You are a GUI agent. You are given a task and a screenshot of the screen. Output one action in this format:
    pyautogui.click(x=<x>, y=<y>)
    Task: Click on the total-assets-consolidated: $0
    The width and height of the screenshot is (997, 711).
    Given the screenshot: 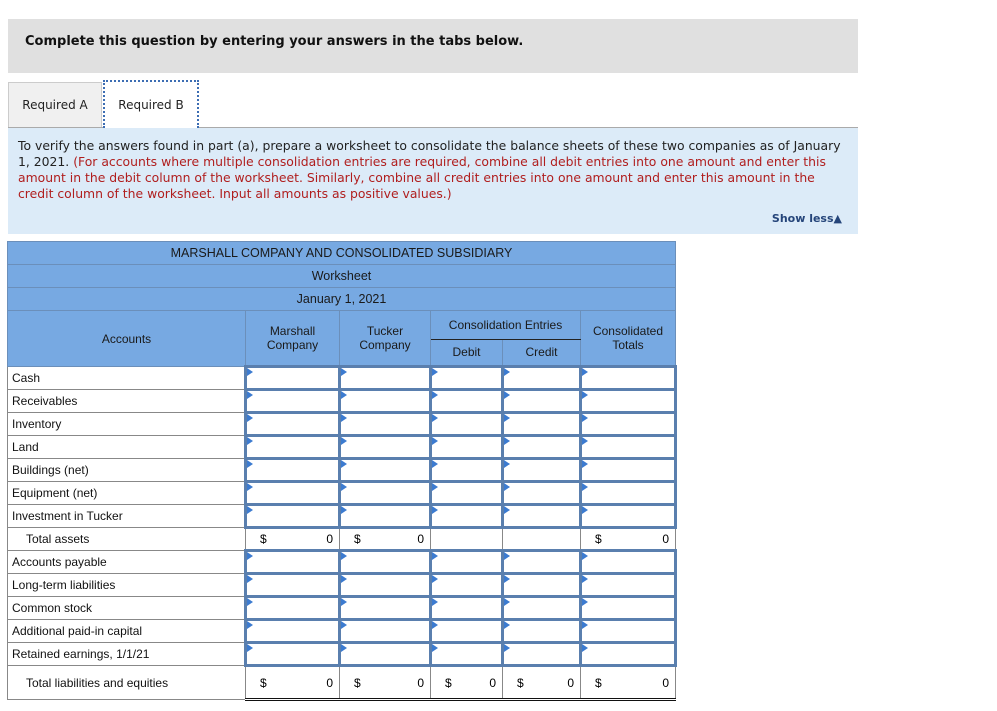 What is the action you would take?
    pyautogui.click(x=628, y=538)
    